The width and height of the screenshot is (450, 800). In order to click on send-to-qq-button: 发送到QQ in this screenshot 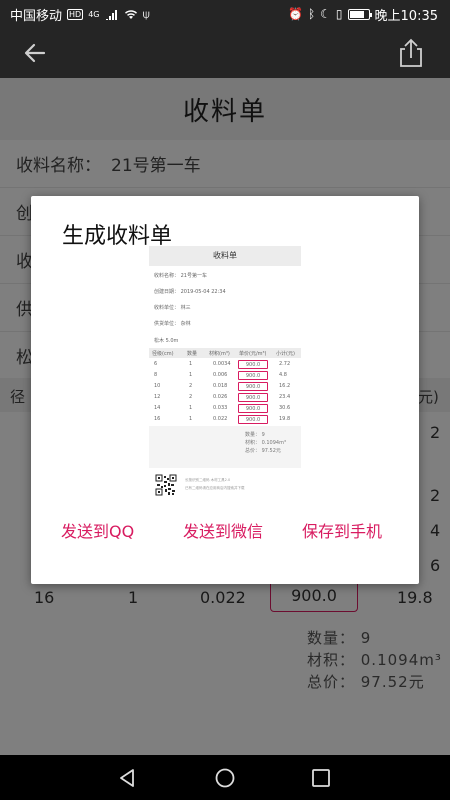, I will do `click(97, 530)`.